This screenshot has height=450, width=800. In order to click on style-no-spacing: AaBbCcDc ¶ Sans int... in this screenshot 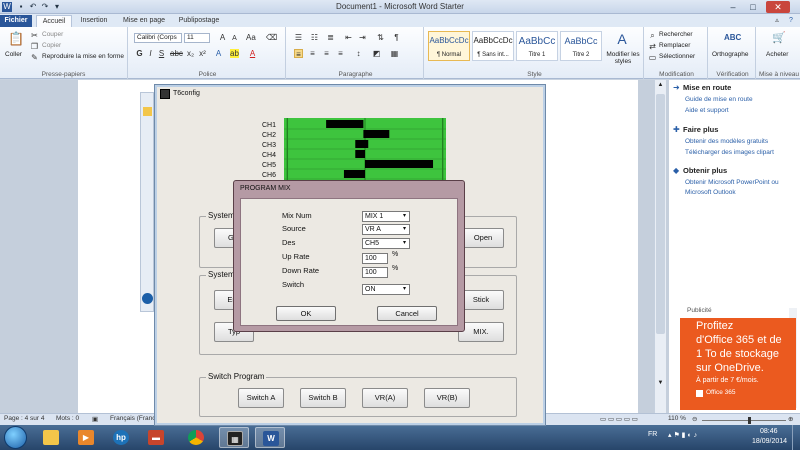, I will do `click(493, 46)`.